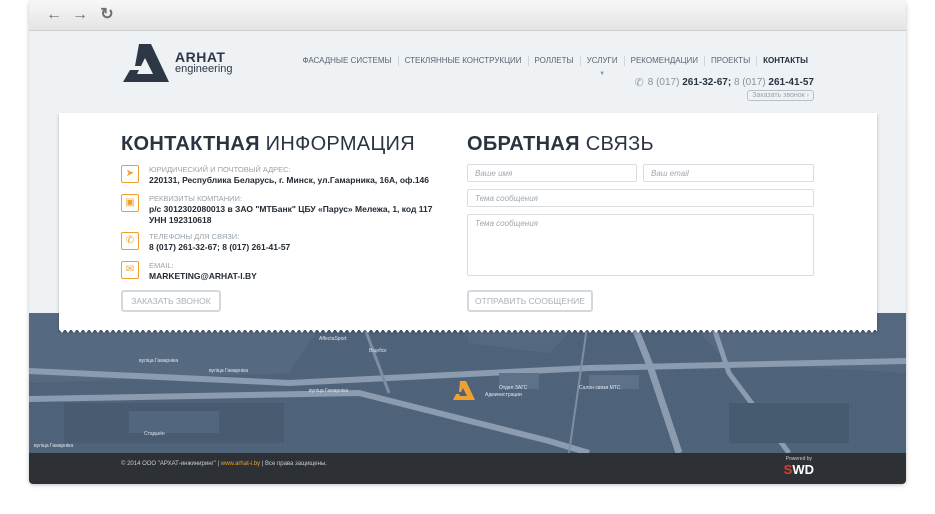  What do you see at coordinates (154, 434) in the screenshot?
I see `map-label-stadium: Стадыён` at bounding box center [154, 434].